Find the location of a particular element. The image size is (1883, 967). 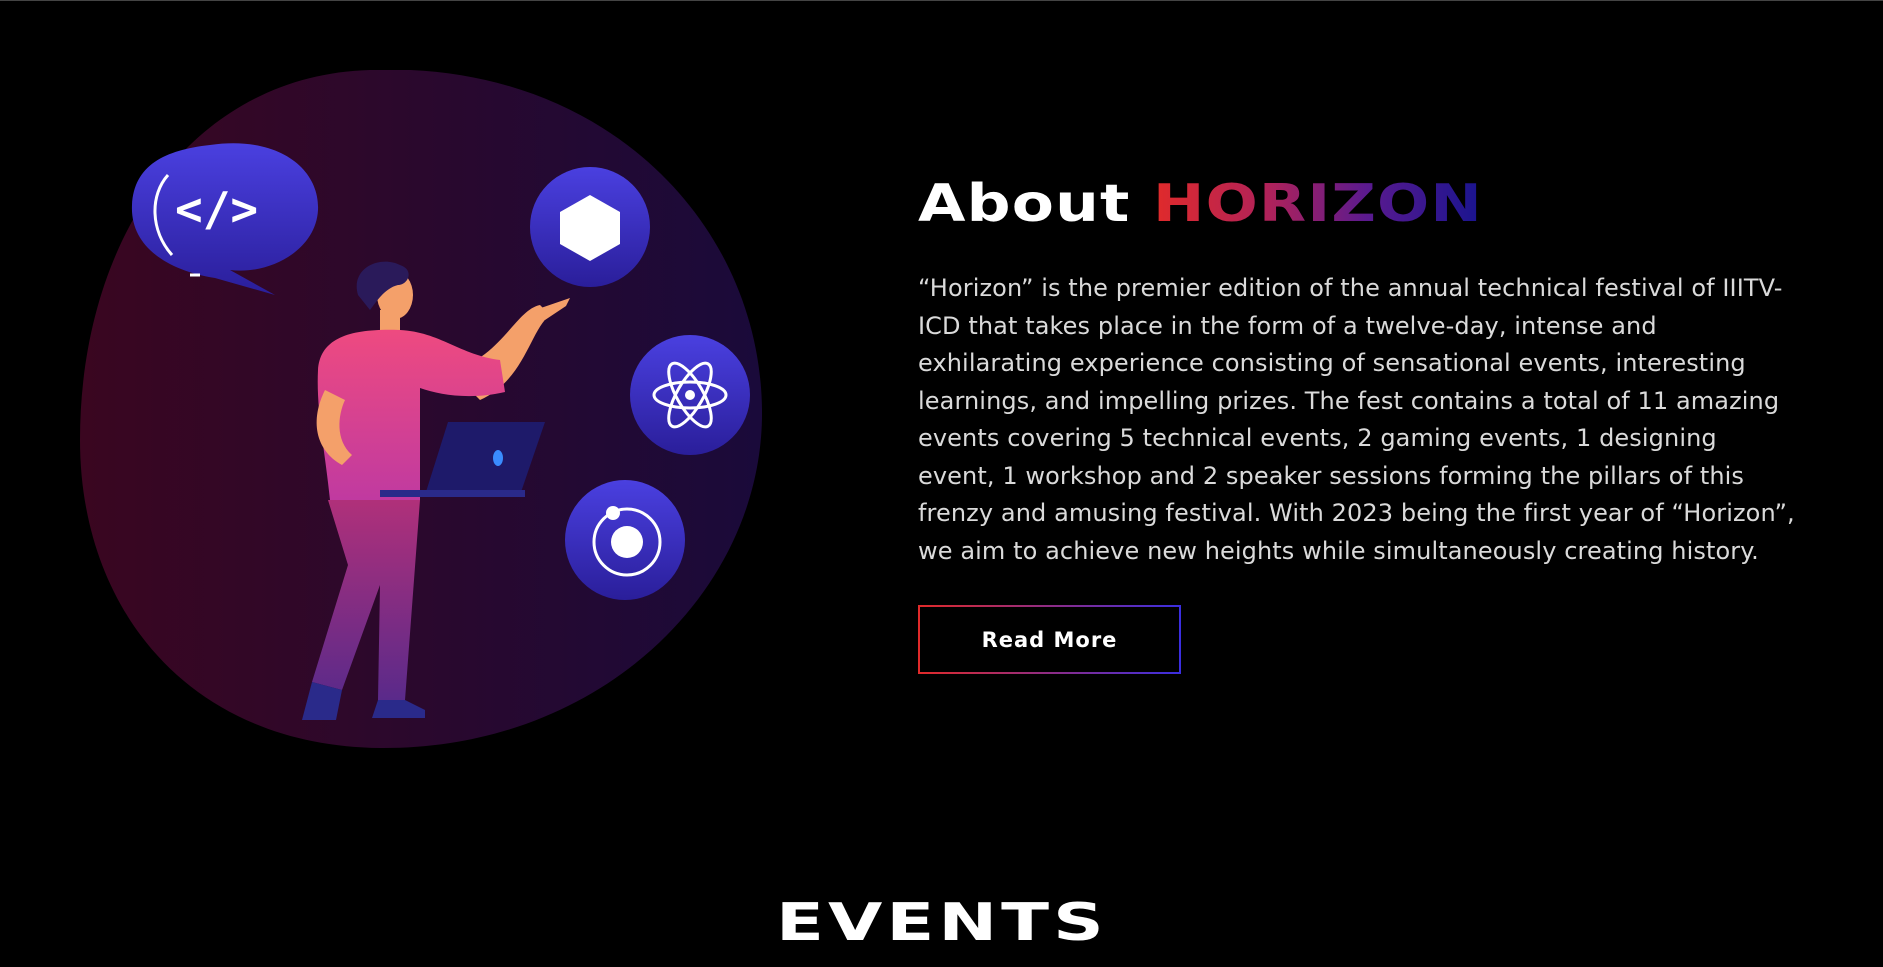

ionic-icon is located at coordinates (625, 540).